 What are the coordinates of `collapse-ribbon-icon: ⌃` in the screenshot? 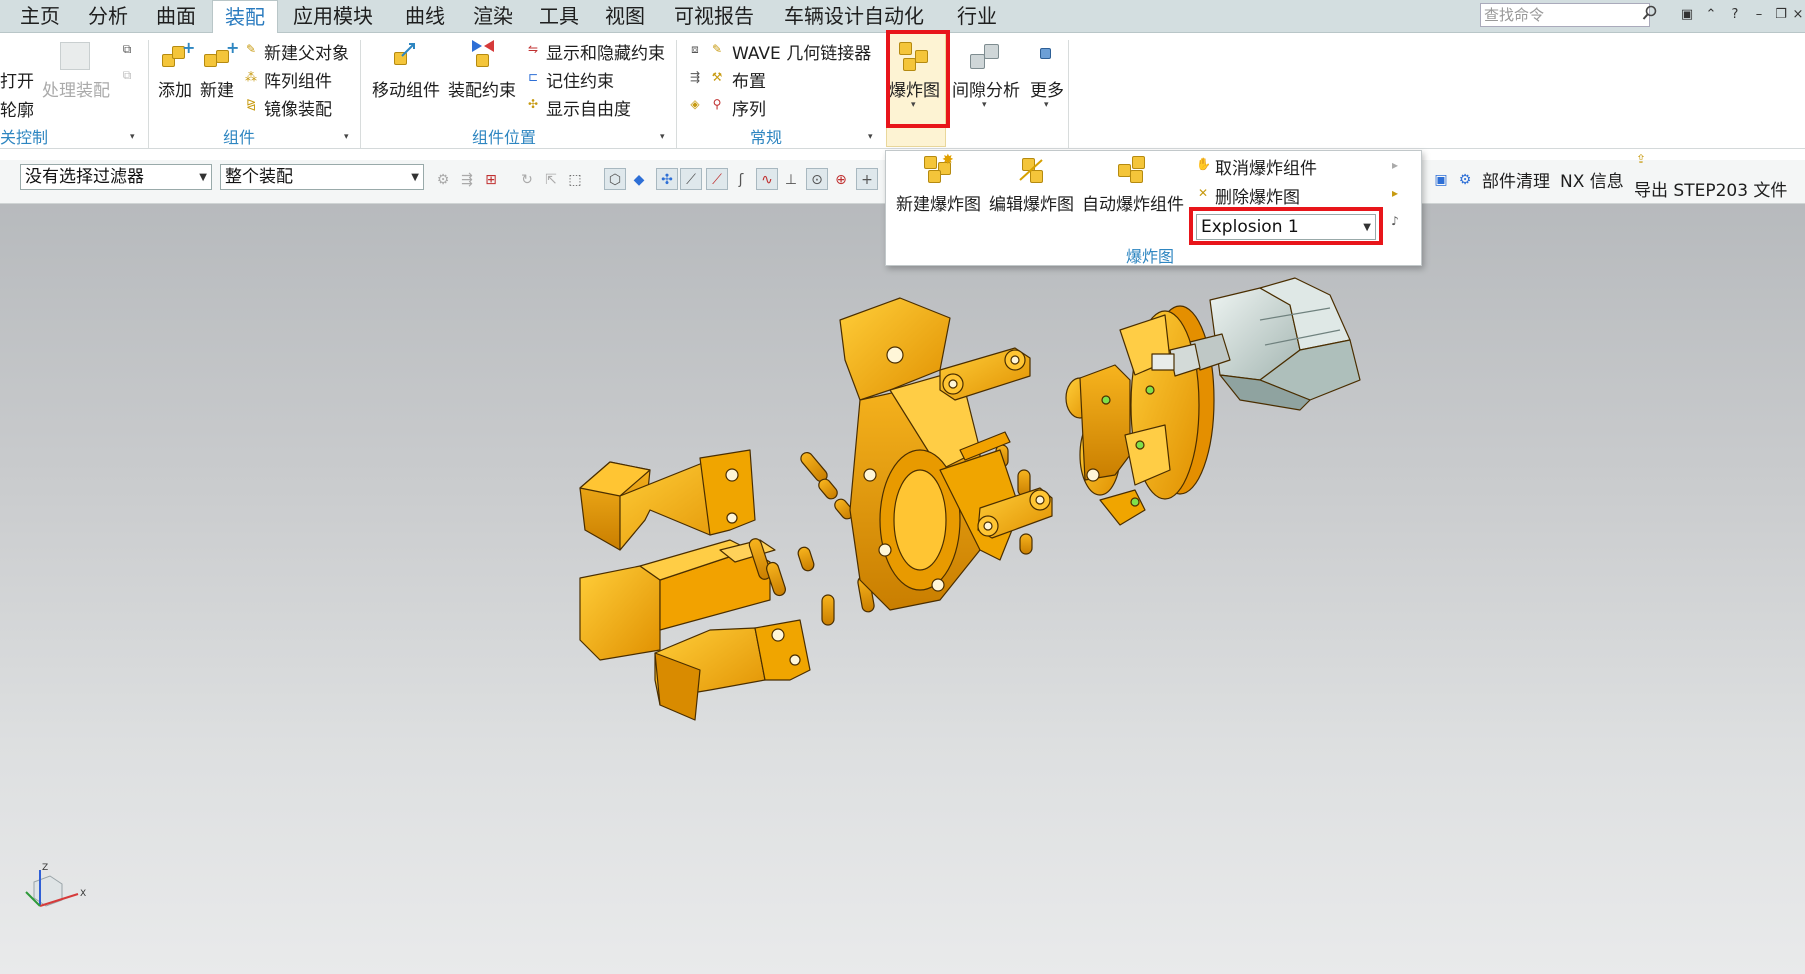 It's located at (1711, 15).